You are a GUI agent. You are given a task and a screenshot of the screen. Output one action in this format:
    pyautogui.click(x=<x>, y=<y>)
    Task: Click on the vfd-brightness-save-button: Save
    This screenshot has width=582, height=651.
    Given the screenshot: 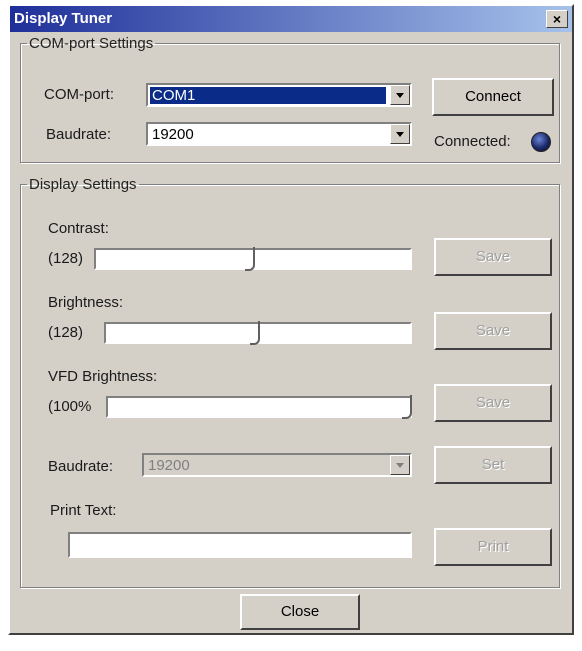 What is the action you would take?
    pyautogui.click(x=493, y=403)
    